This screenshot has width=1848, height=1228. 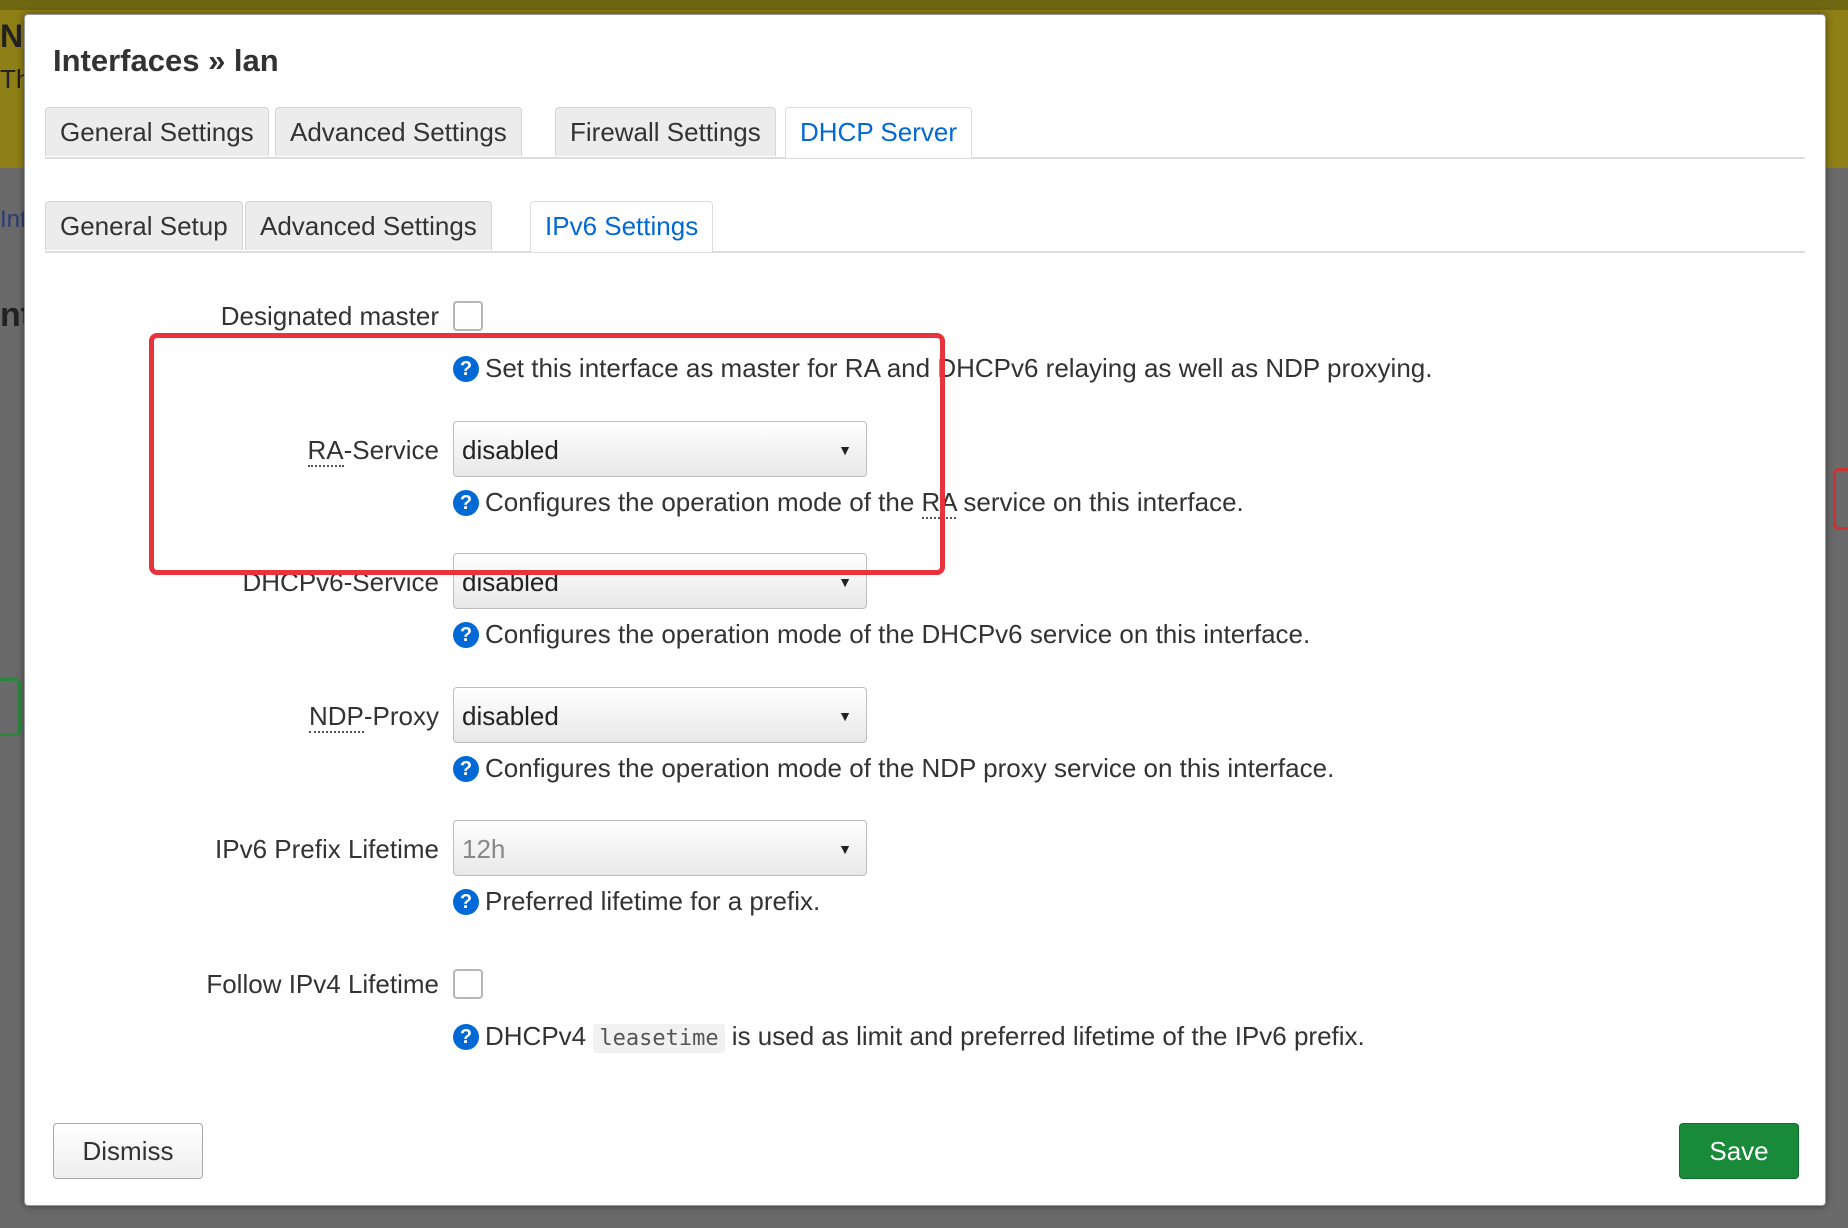 I want to click on dismiss-button: Dismiss, so click(x=128, y=1151).